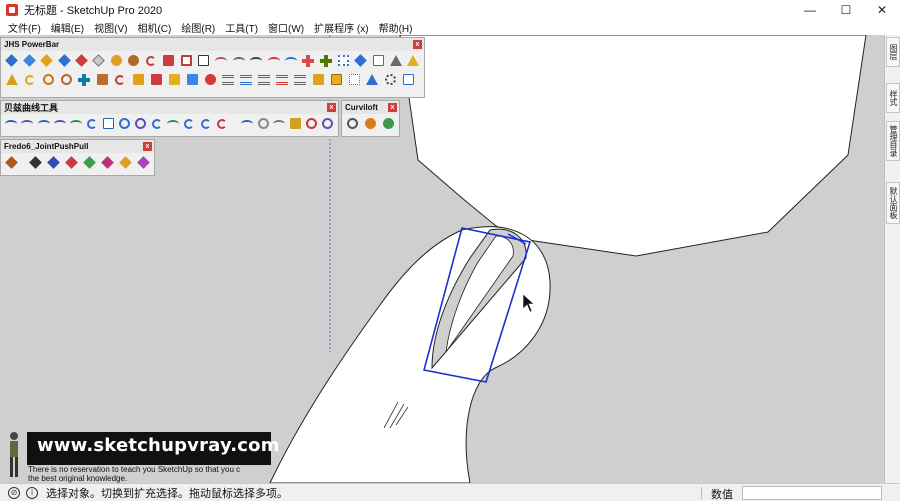 This screenshot has width=900, height=501. What do you see at coordinates (810, 9) in the screenshot?
I see `minimize-button: —` at bounding box center [810, 9].